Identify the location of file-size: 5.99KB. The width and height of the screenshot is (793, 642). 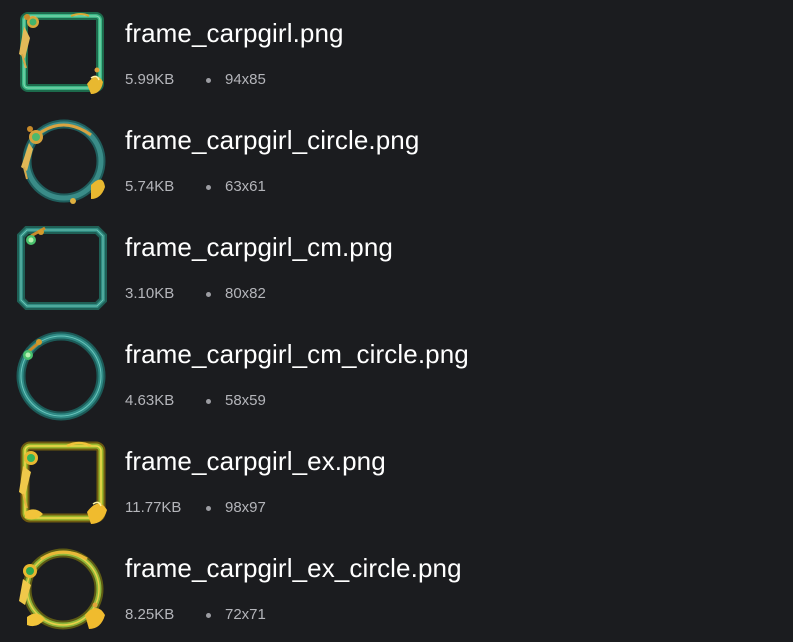
(150, 79).